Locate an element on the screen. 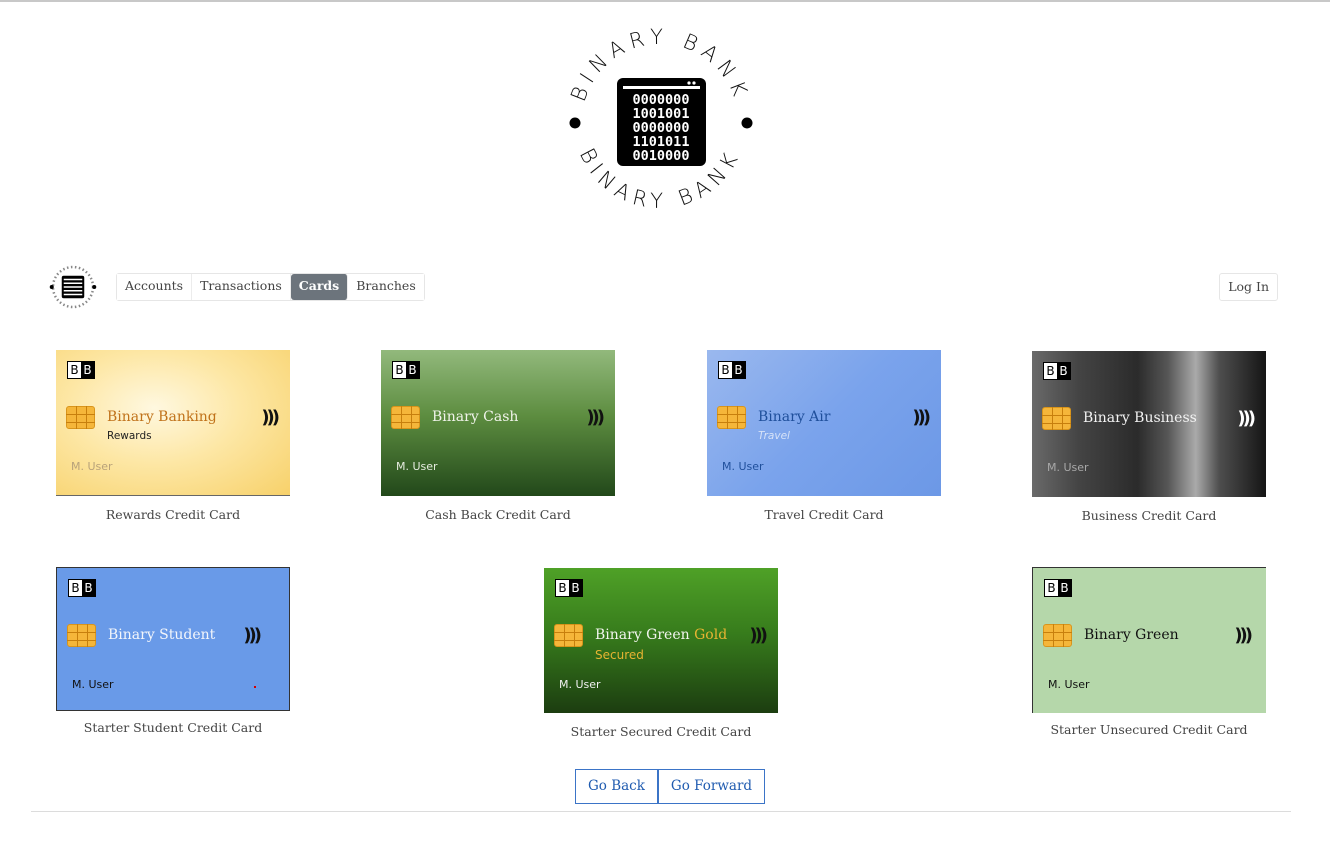 The width and height of the screenshot is (1330, 857). secured-card-image: BB Binary Green Gold Secured ))) M. User is located at coordinates (661, 640).